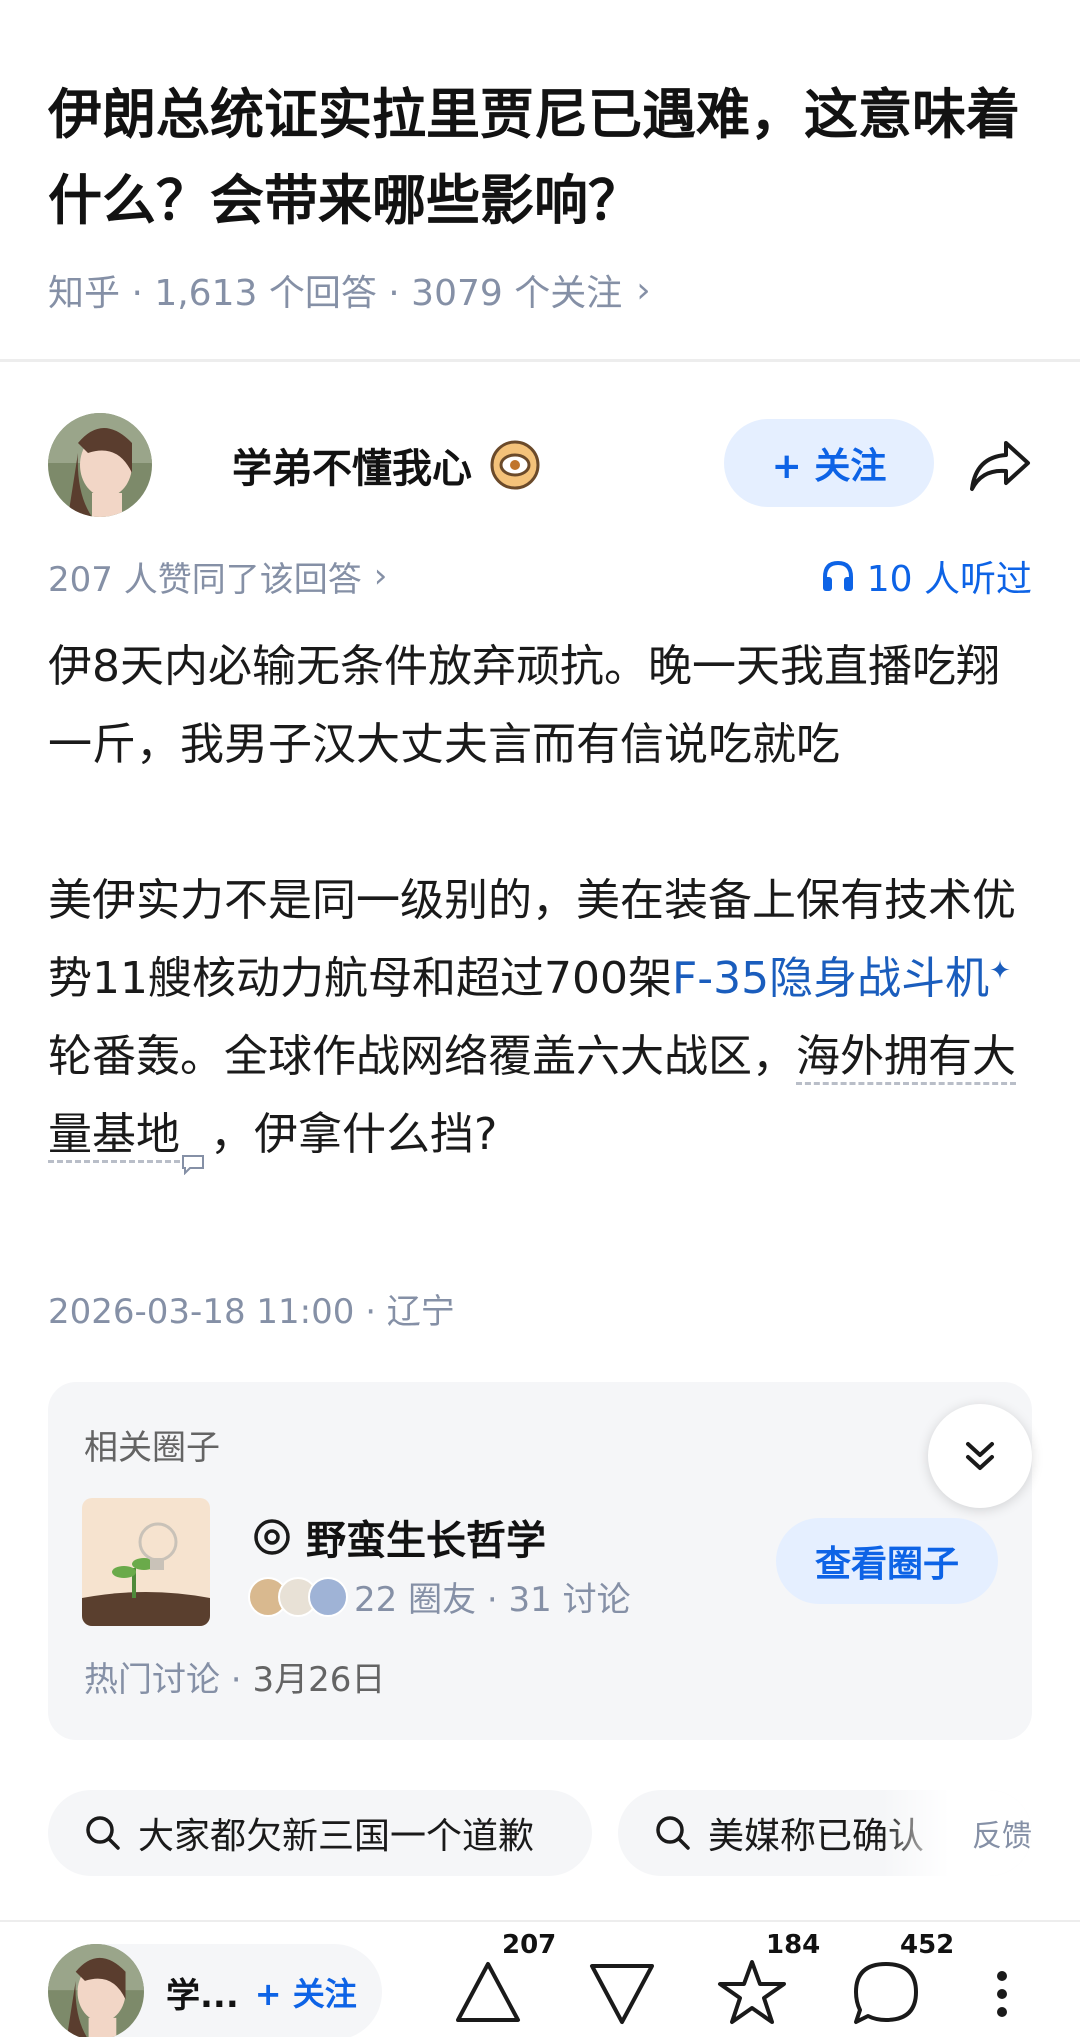  What do you see at coordinates (887, 1561) in the screenshot?
I see `view-circle-button: 查看圈子` at bounding box center [887, 1561].